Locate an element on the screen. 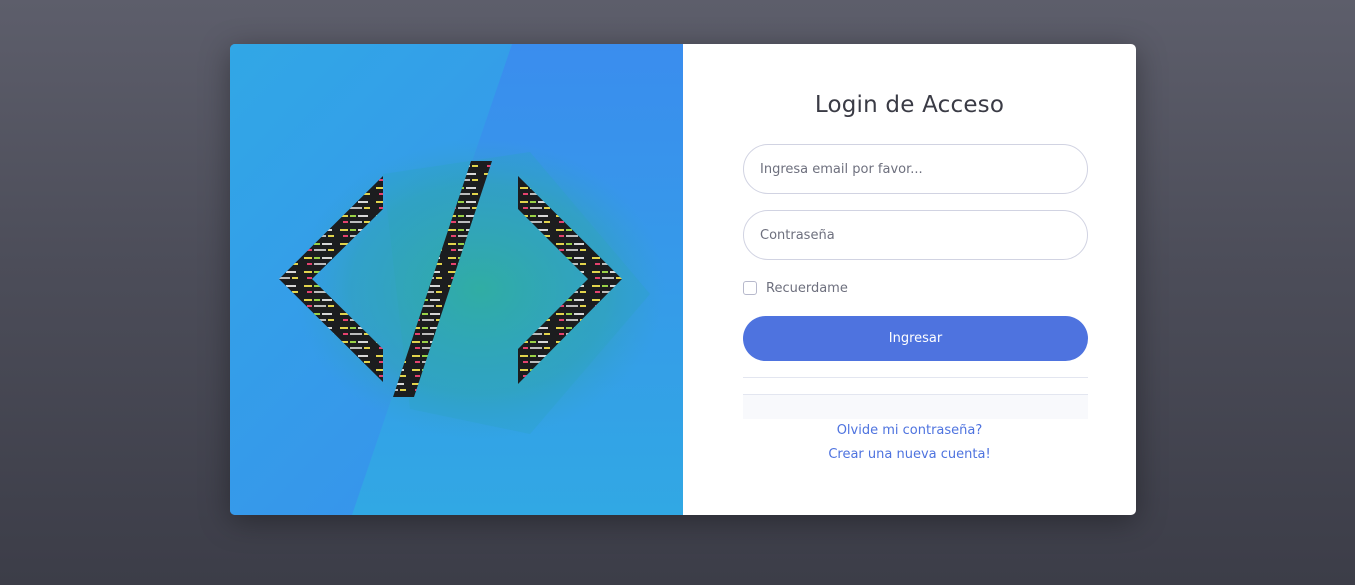  remember-checkbox is located at coordinates (750, 288).